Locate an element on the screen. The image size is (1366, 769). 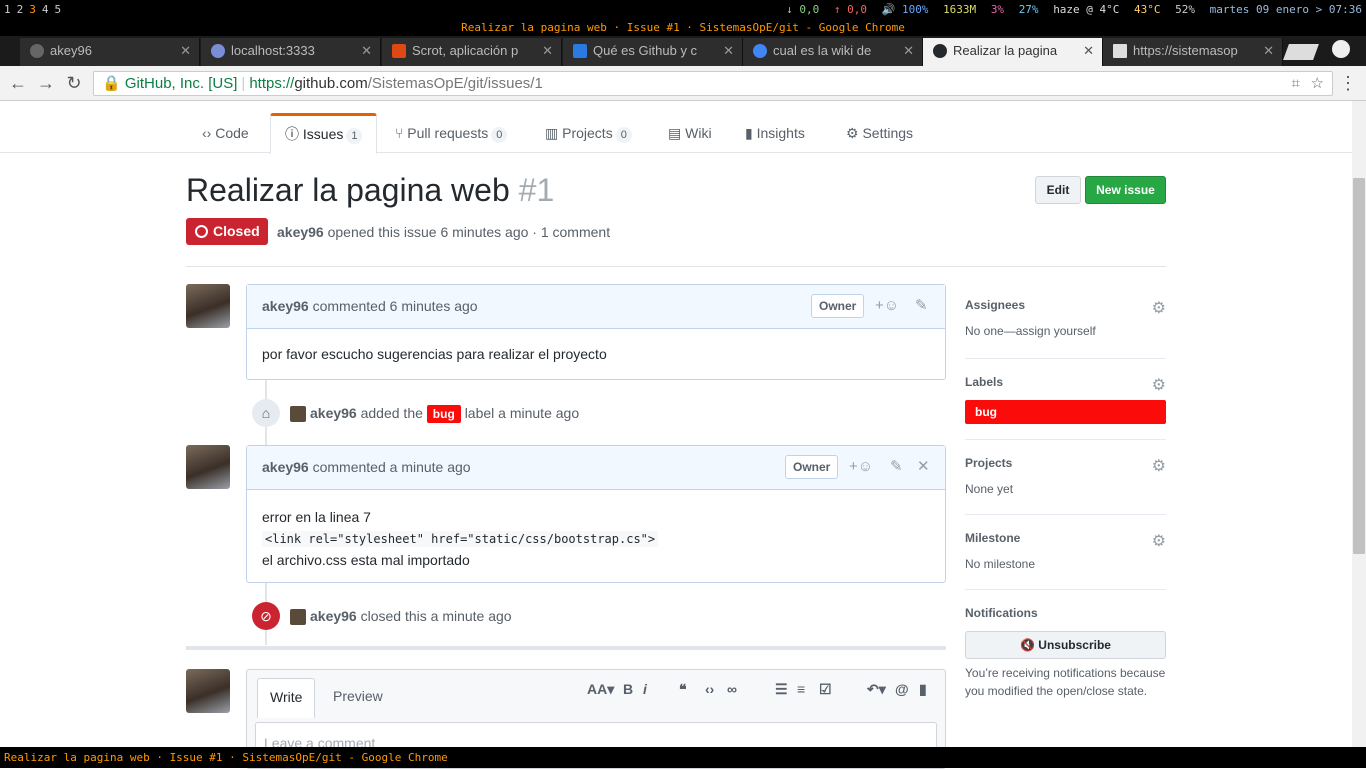
text-size-icon: AA▾ is located at coordinates (600, 689).